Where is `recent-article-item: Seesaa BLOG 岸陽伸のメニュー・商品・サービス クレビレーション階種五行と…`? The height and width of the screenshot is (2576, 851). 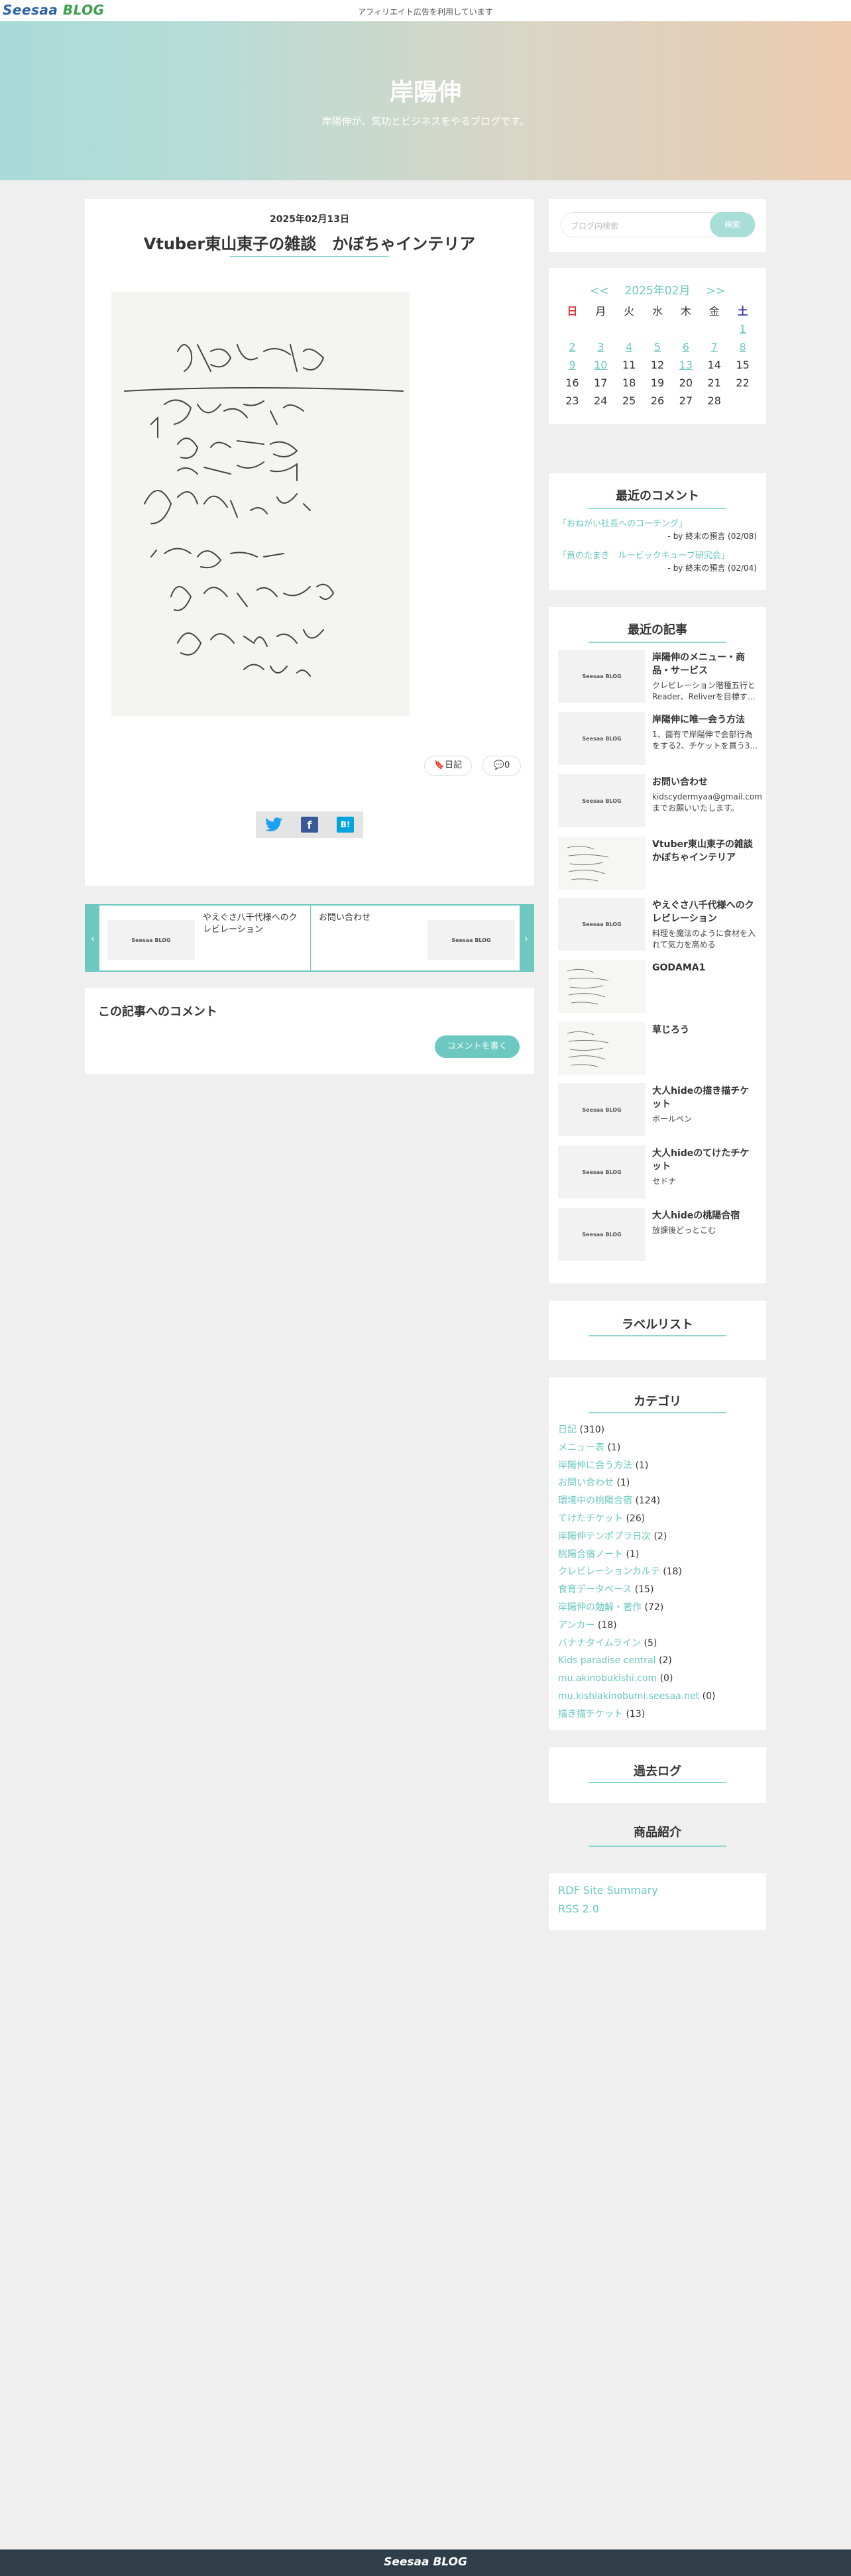 recent-article-item: Seesaa BLOG 岸陽伸のメニュー・商品・サービス クレビレーション階種五行と… is located at coordinates (657, 678).